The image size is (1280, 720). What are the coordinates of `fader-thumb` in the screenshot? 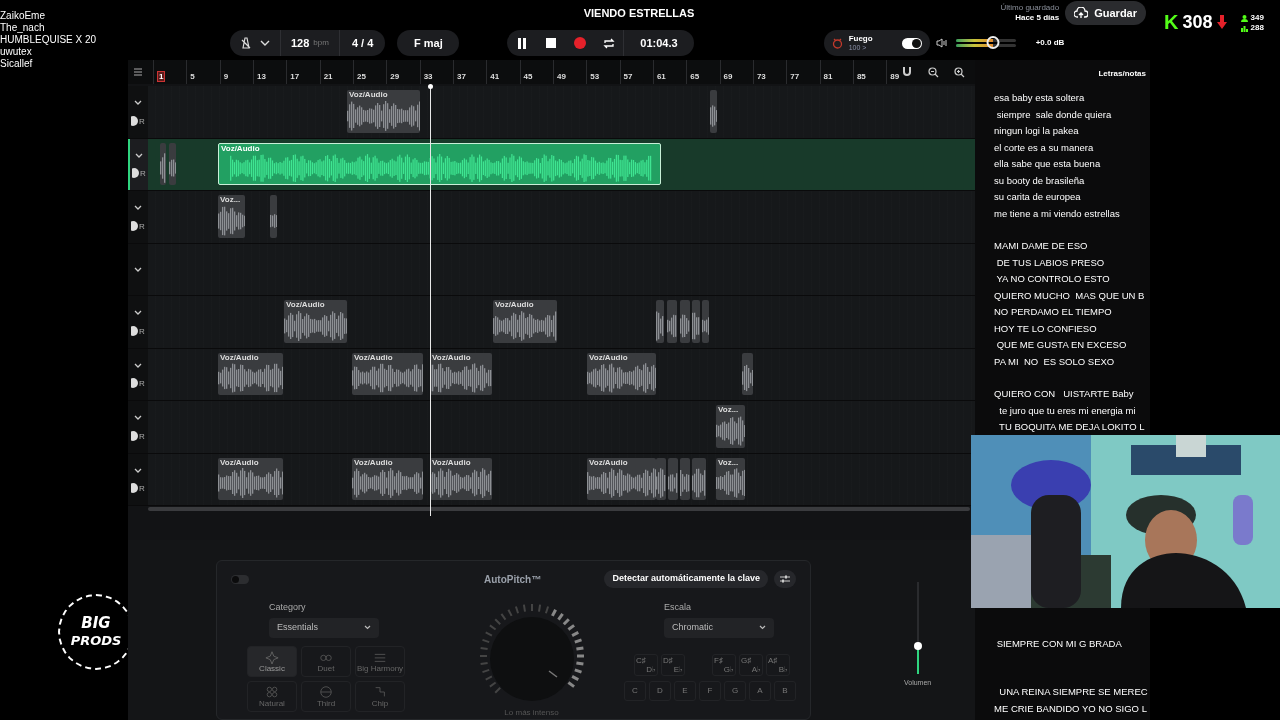 It's located at (917, 646).